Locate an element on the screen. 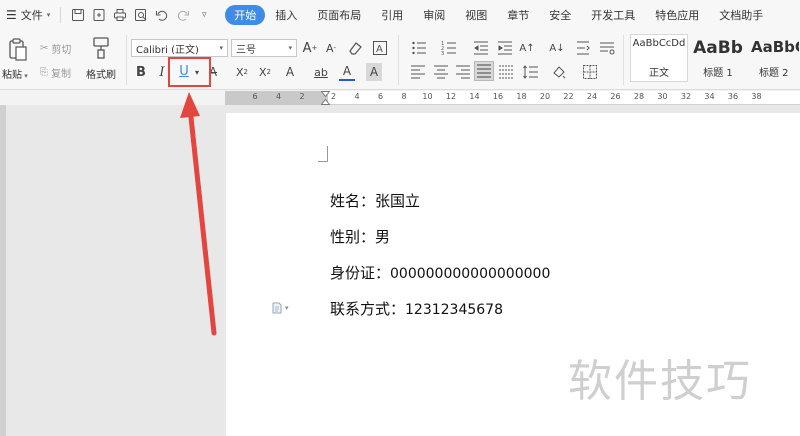 This screenshot has height=436, width=800. style-heading-1: AaBb 标题 1 is located at coordinates (718, 58).